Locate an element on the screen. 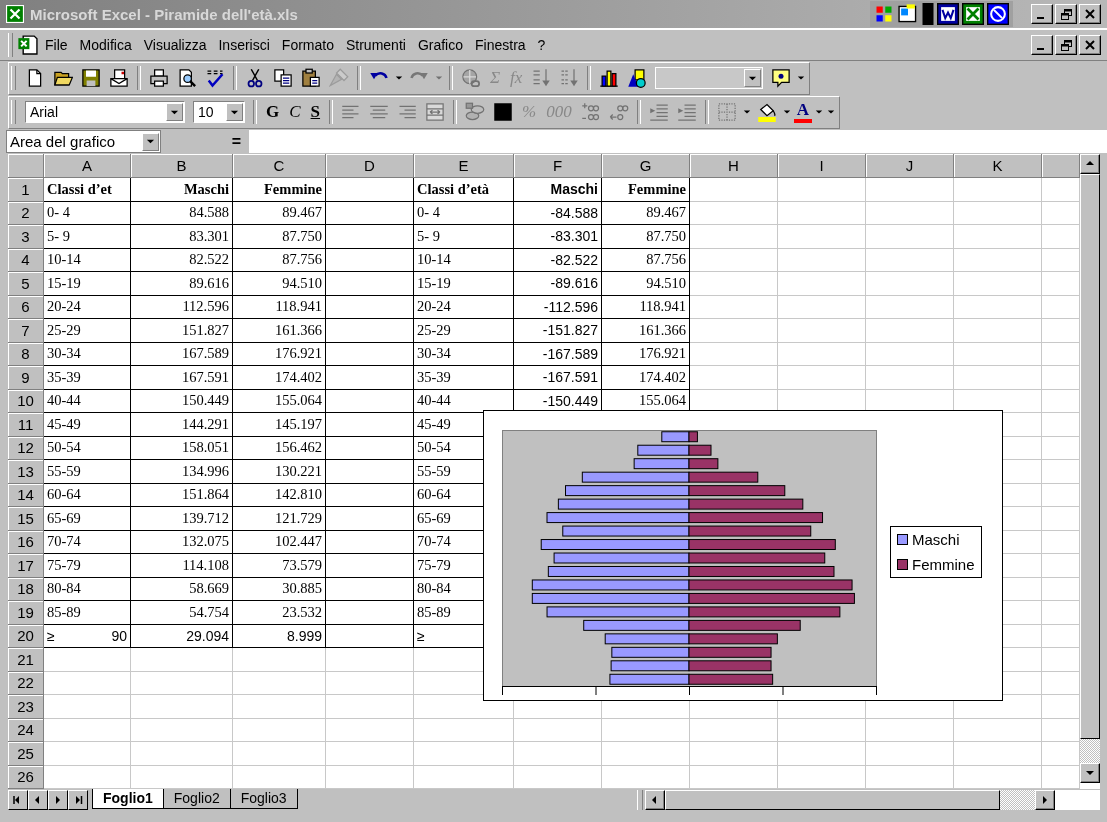 This screenshot has width=1107, height=822. row-header: 7 is located at coordinates (26, 331).